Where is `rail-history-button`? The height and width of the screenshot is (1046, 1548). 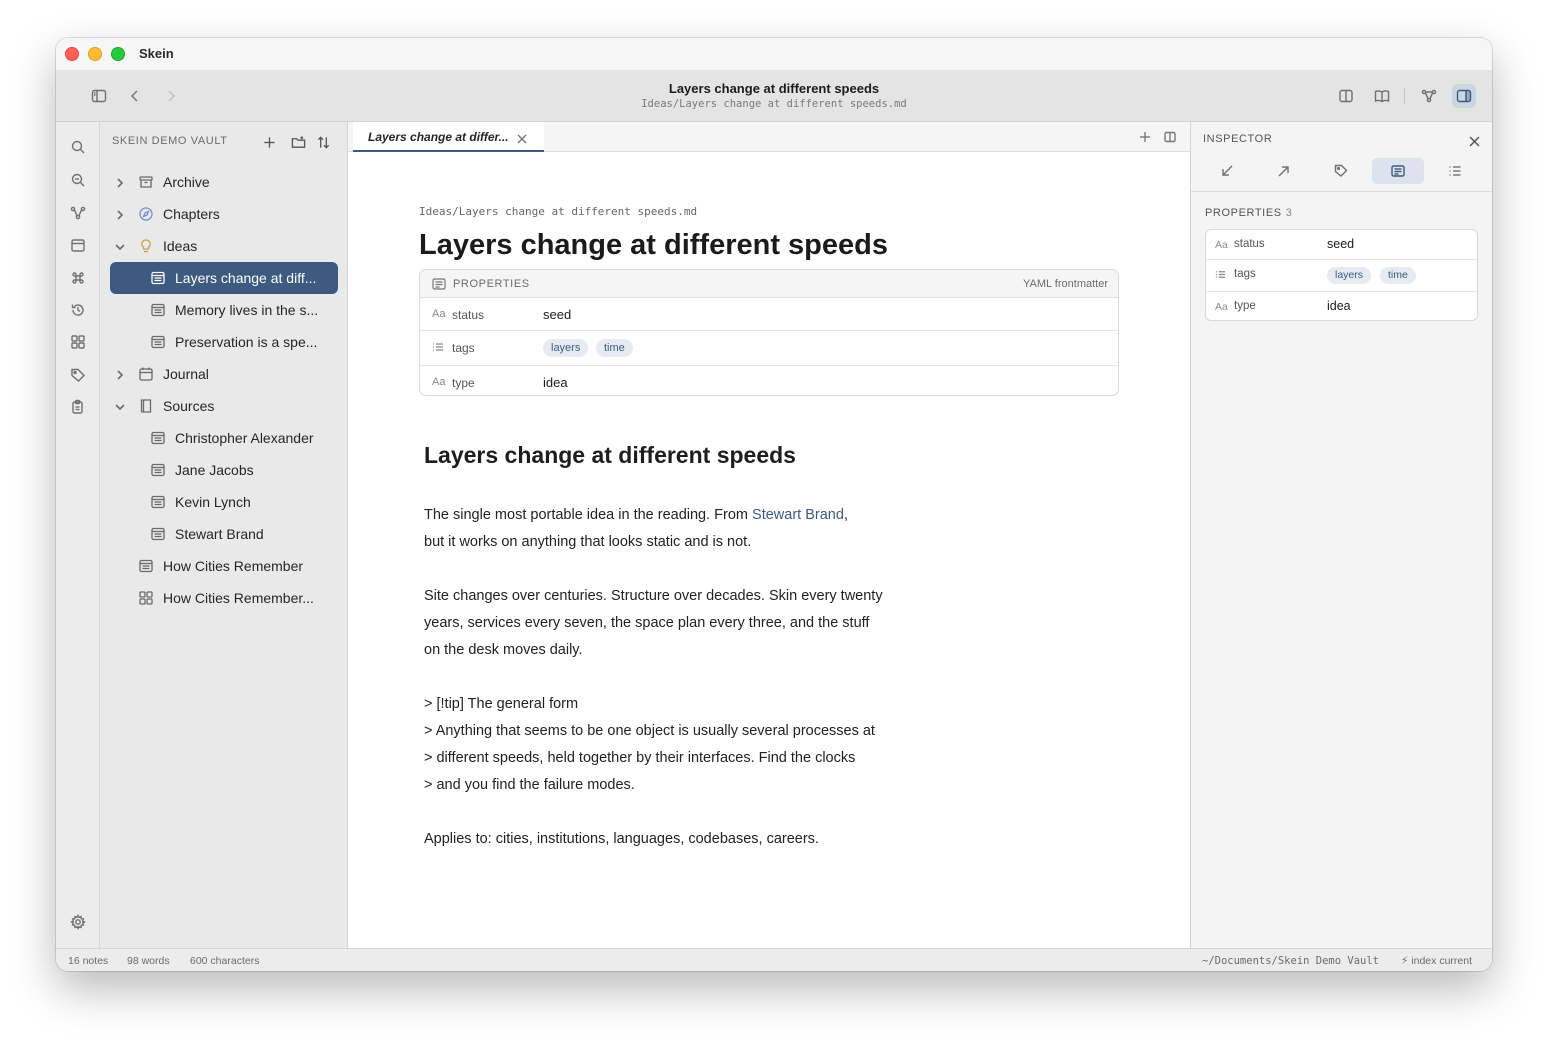 rail-history-button is located at coordinates (78, 310).